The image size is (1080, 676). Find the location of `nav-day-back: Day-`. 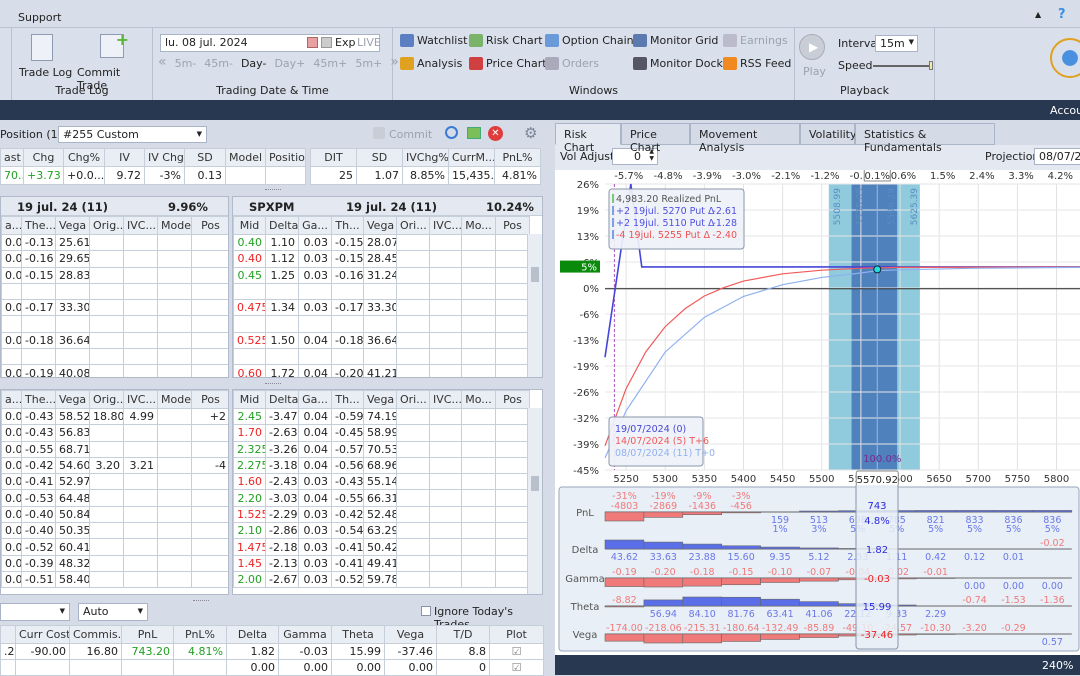

nav-day-back: Day- is located at coordinates (254, 63).